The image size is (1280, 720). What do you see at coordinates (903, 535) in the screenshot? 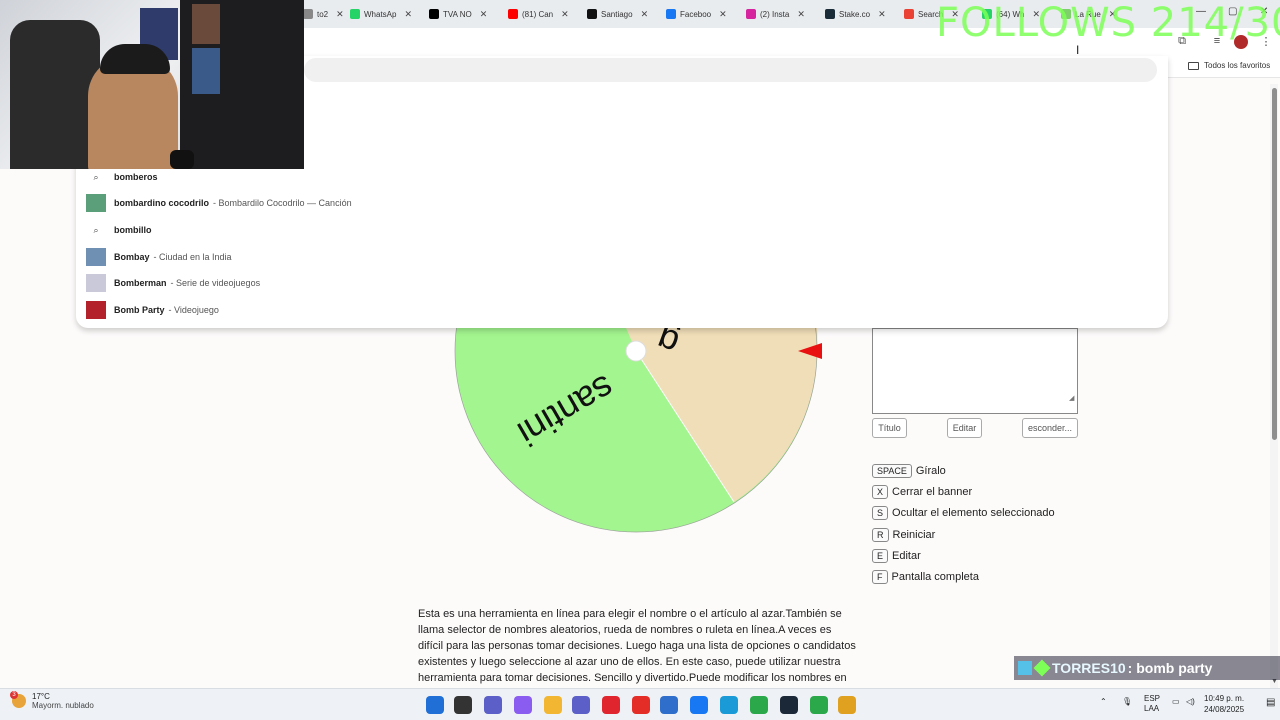
I see `keyboard-shortcut: R Reiniciar` at bounding box center [903, 535].